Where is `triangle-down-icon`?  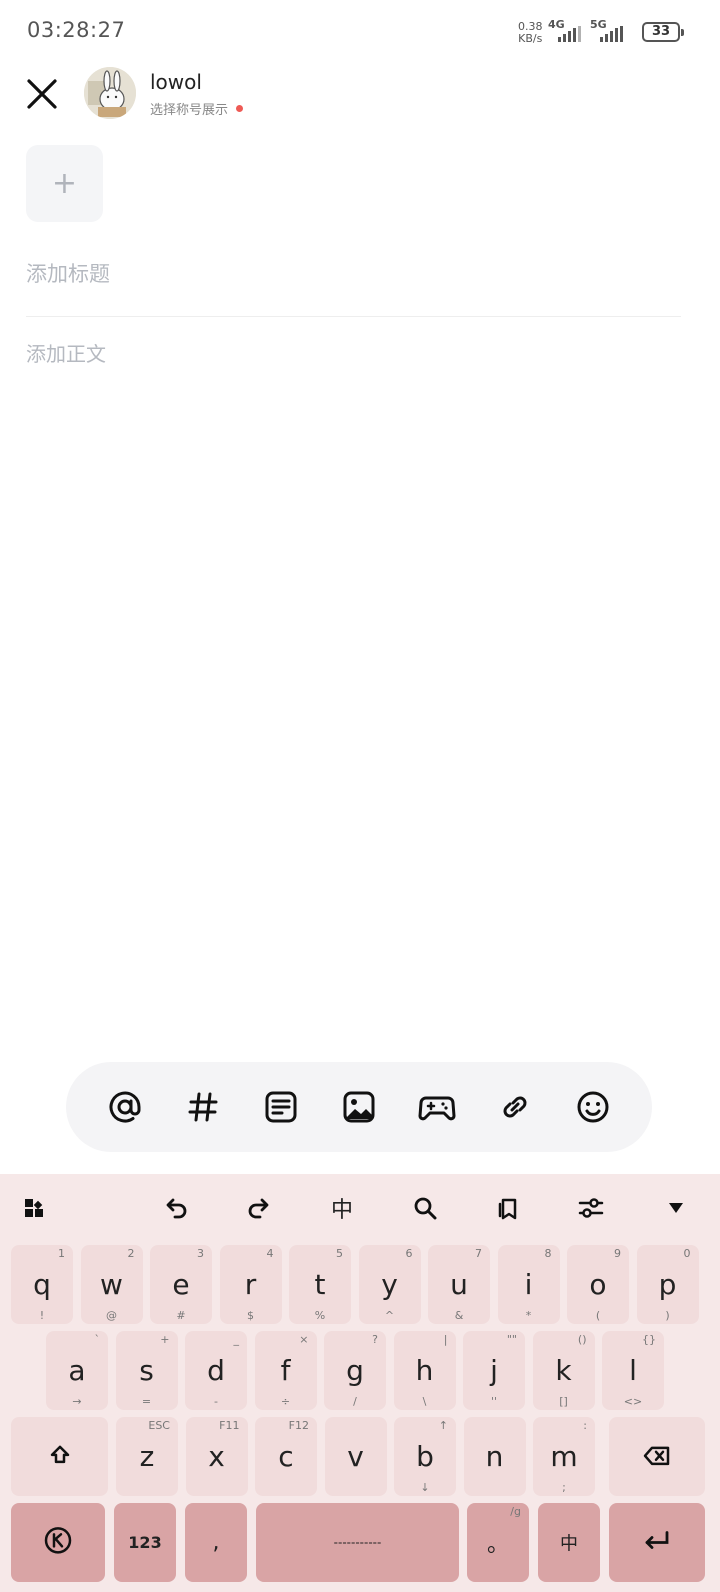
triangle-down-icon is located at coordinates (676, 1208).